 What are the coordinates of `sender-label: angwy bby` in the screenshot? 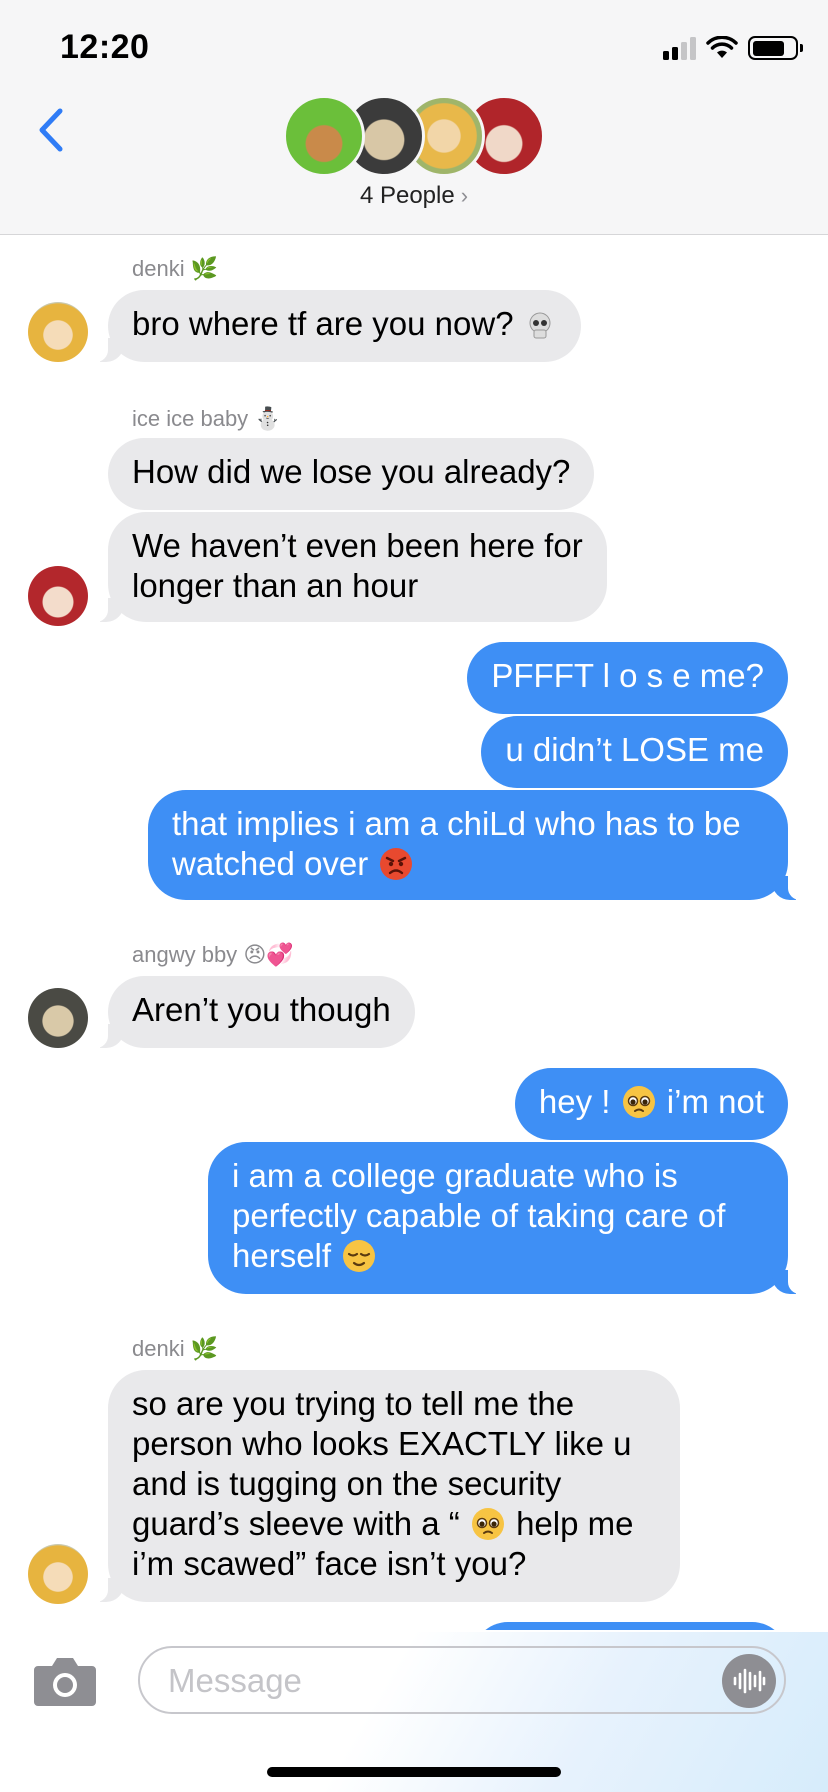 It's located at (185, 954).